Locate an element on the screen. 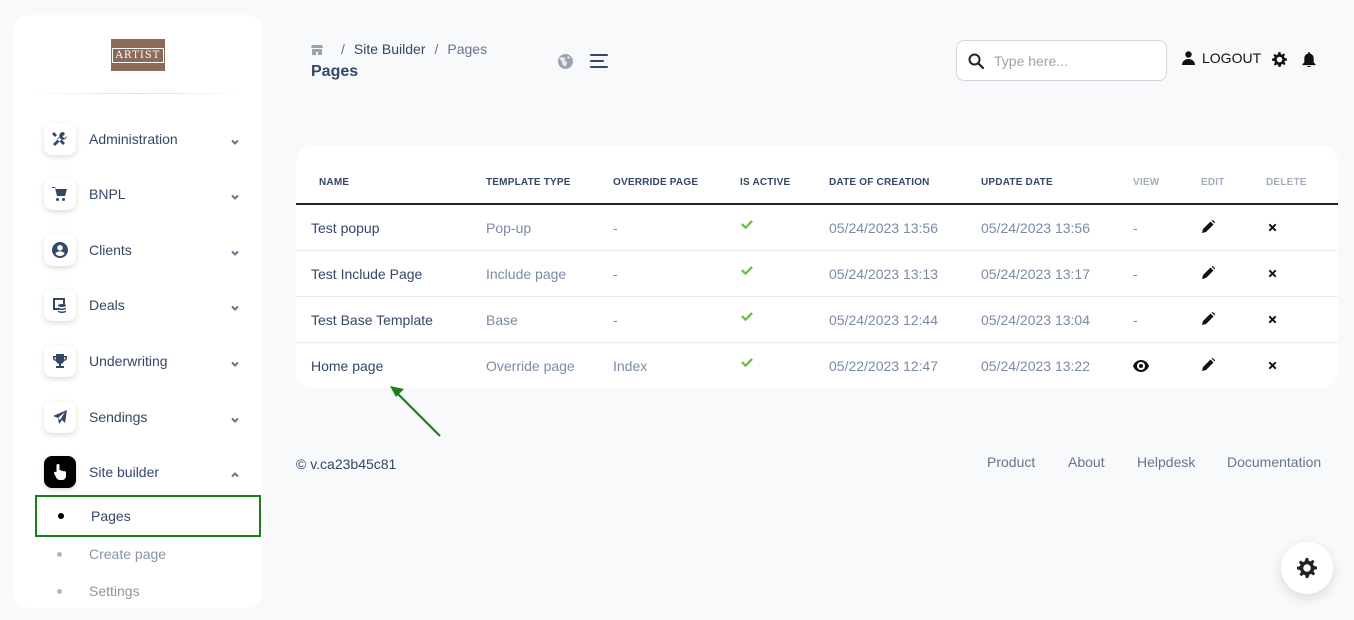 This screenshot has width=1354, height=620. sidebar-item-site-builder: Site builder is located at coordinates (142, 472).